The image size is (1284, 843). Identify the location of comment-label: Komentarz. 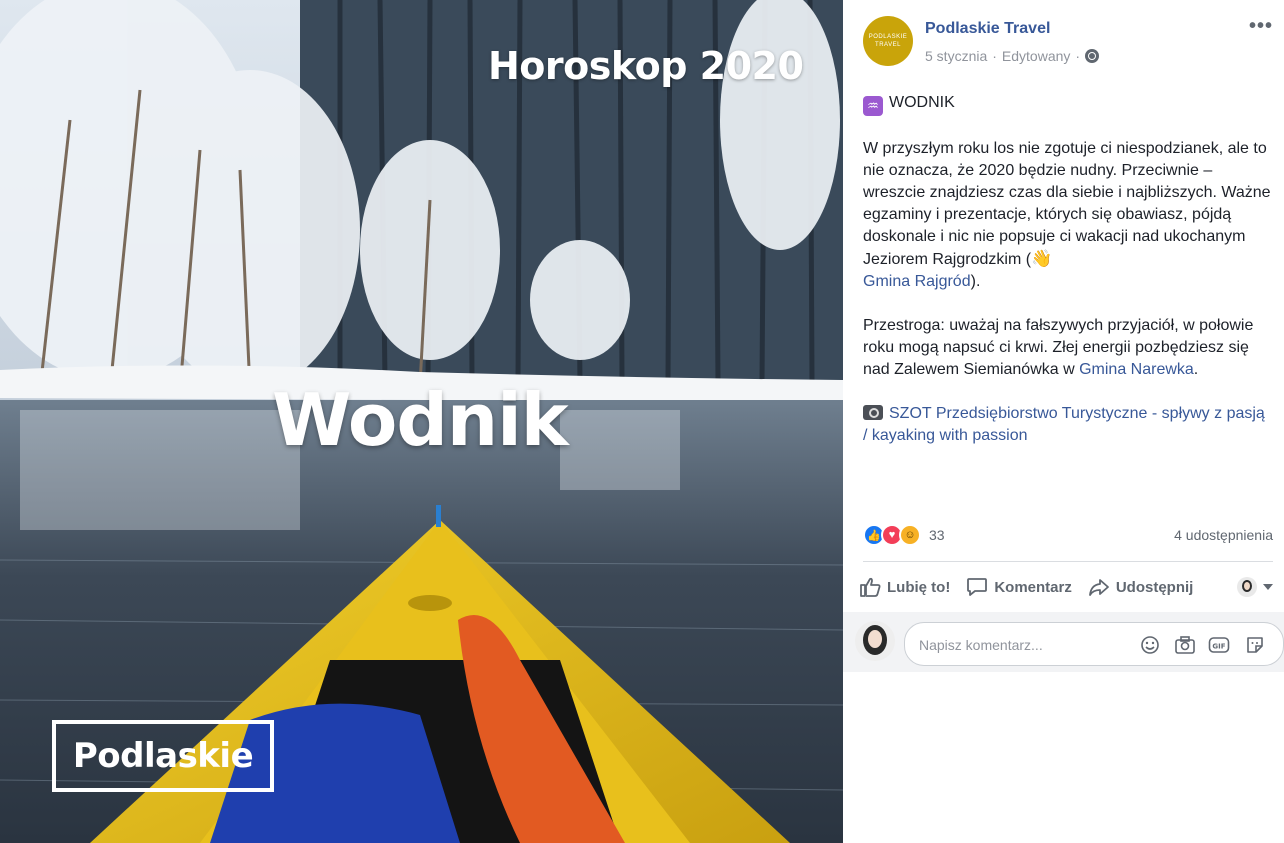
(1033, 587).